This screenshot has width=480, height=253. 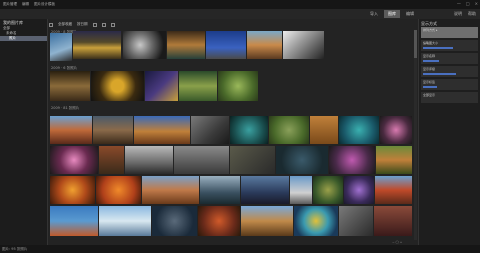 I want to click on module-tabs: 导入 图库 编辑, so click(x=392, y=14).